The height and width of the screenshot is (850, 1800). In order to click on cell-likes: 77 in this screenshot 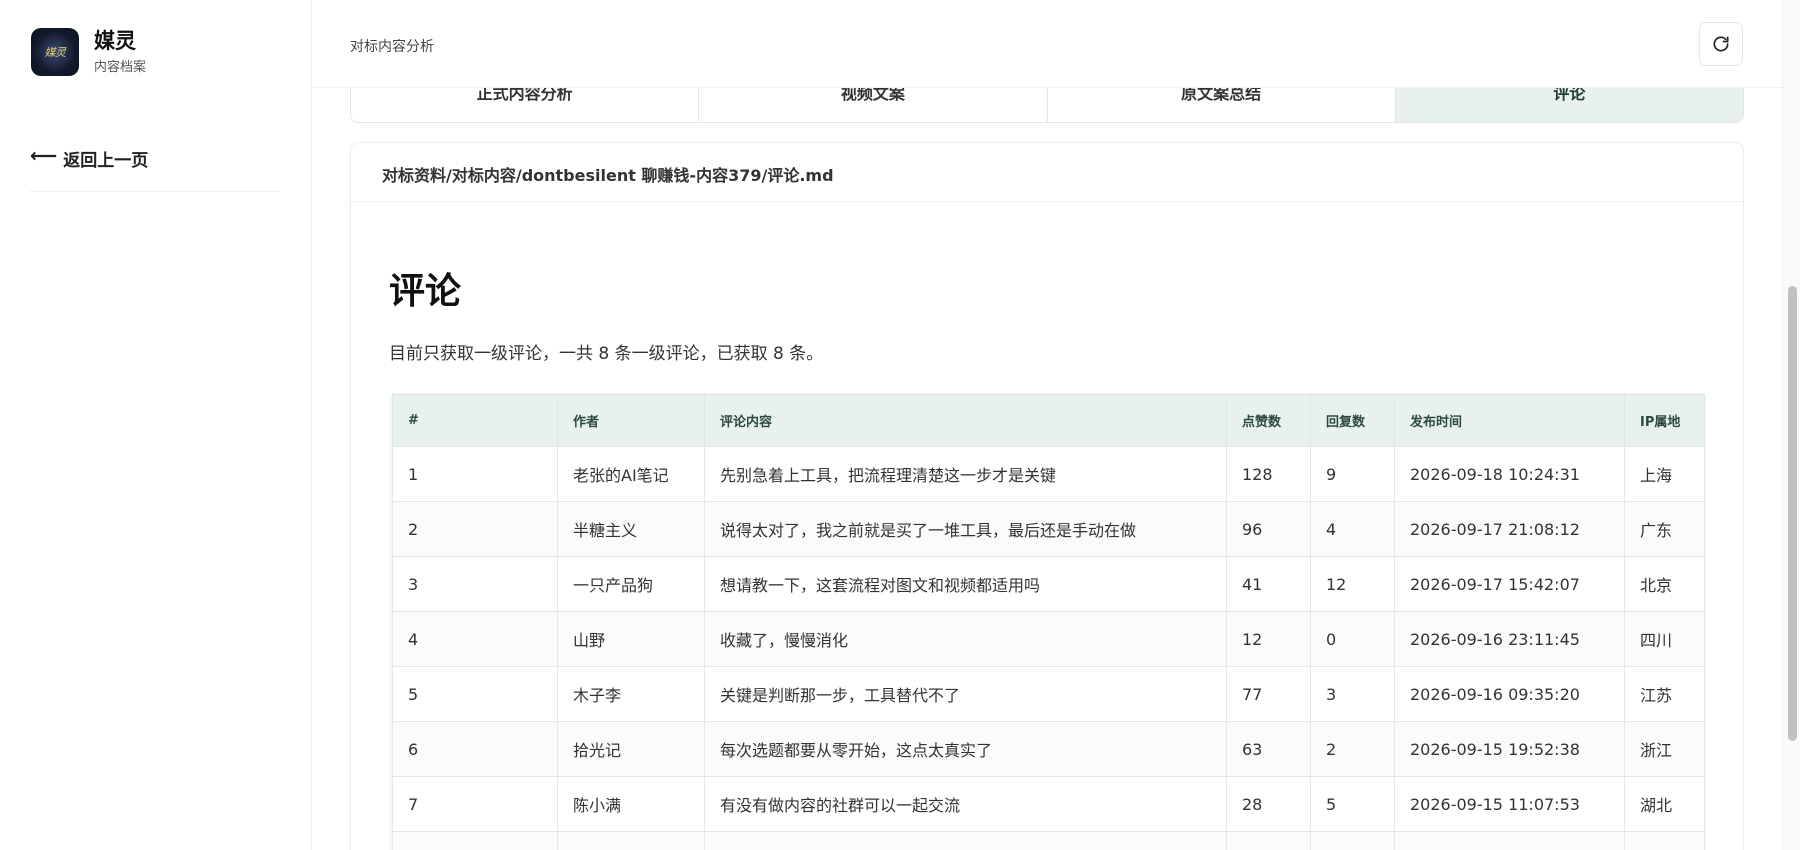, I will do `click(1268, 694)`.